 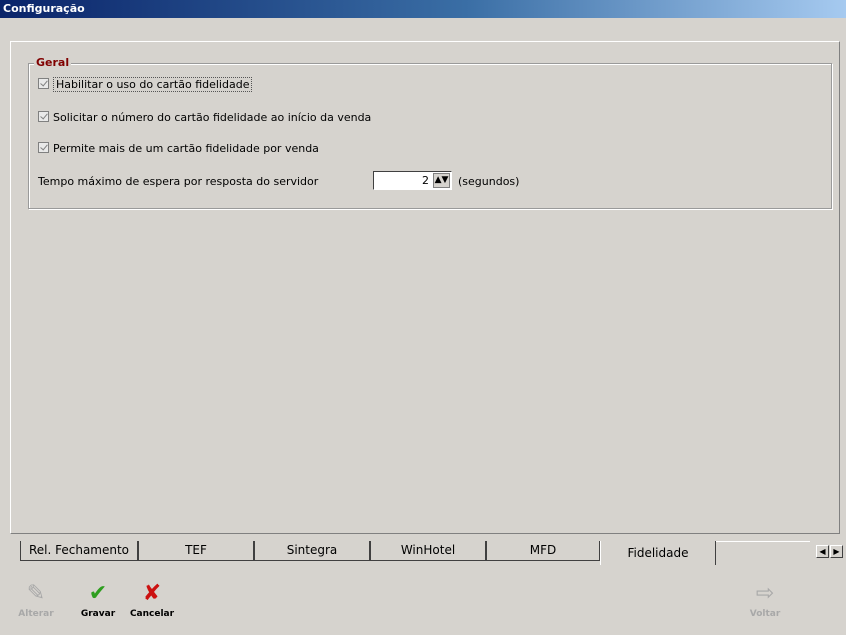 What do you see at coordinates (765, 593) in the screenshot?
I see `exit-door-icon: ⇨` at bounding box center [765, 593].